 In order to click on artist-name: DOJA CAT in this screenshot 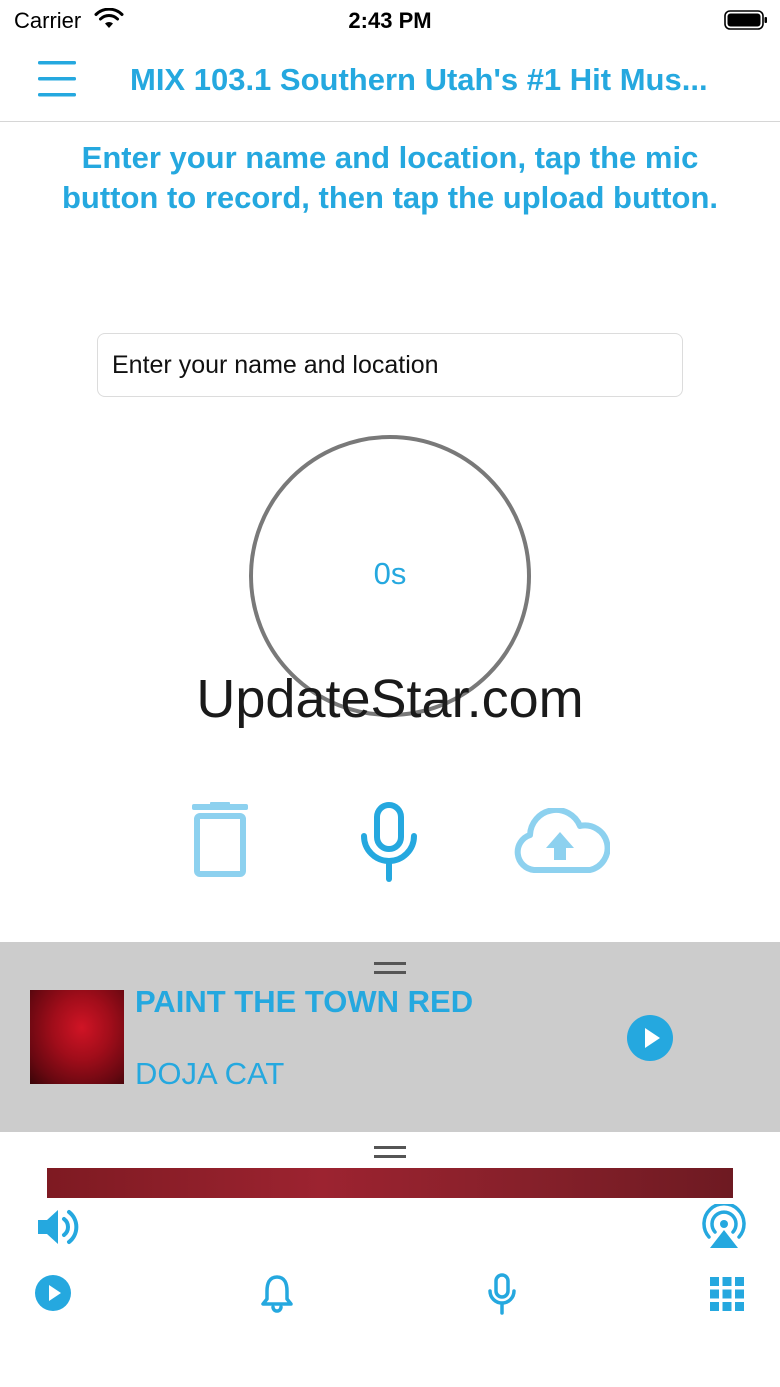, I will do `click(210, 1073)`.